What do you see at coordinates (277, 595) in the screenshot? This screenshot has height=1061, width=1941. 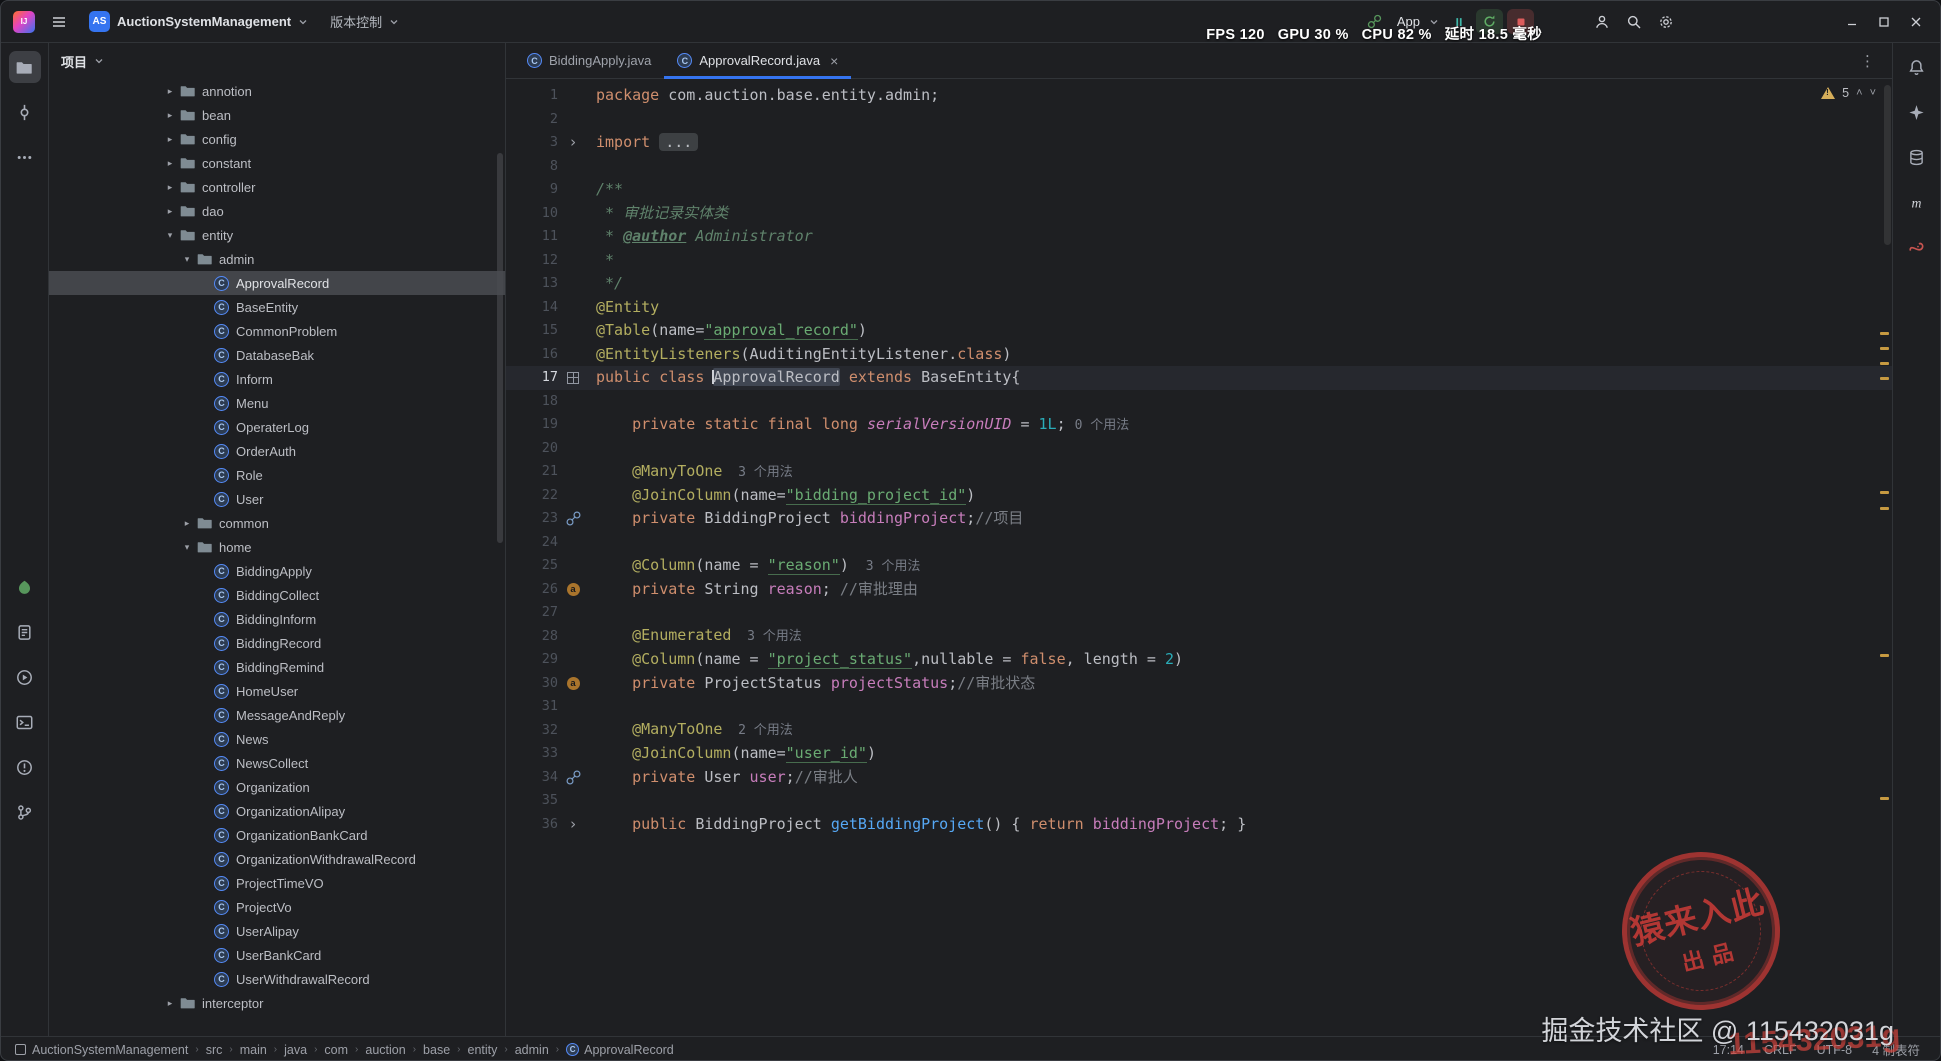 I see `tree-item-BiddingCollect: C BiddingCollect` at bounding box center [277, 595].